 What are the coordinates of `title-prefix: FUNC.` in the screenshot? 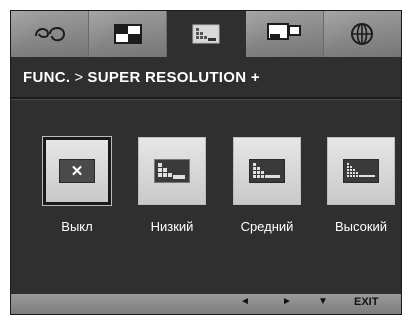 It's located at (47, 77).